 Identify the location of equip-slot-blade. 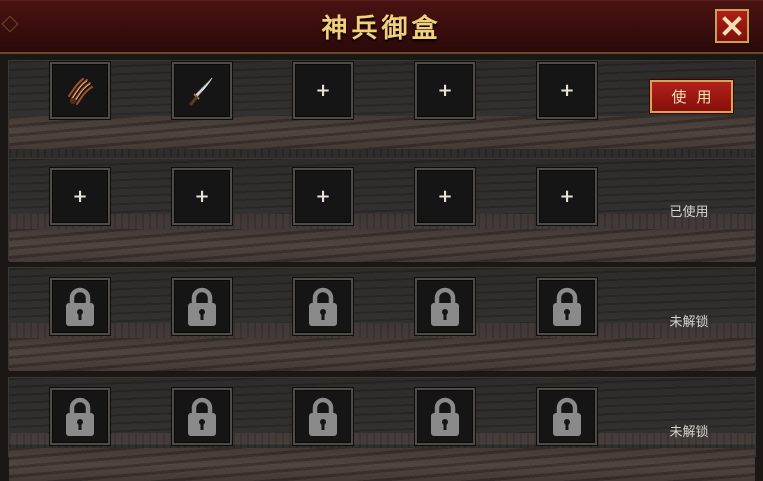
(202, 90).